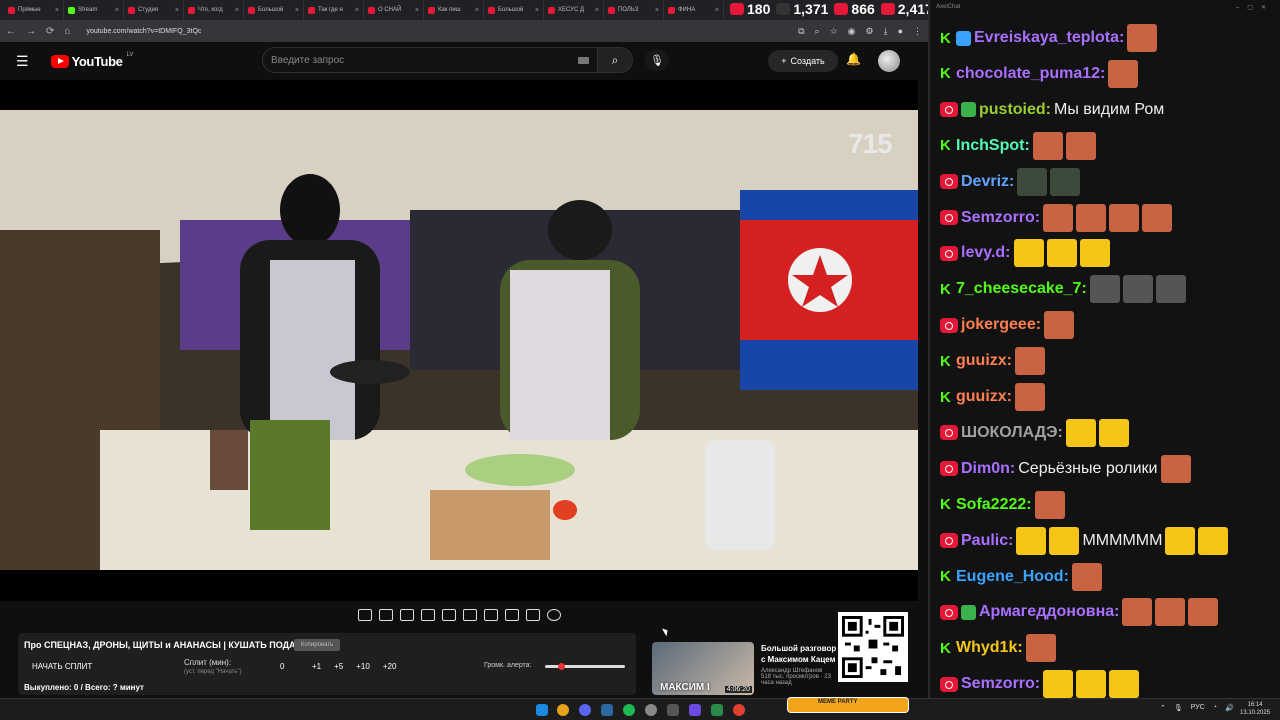  I want to click on browser-tab: Так где н ×, so click(334, 10).